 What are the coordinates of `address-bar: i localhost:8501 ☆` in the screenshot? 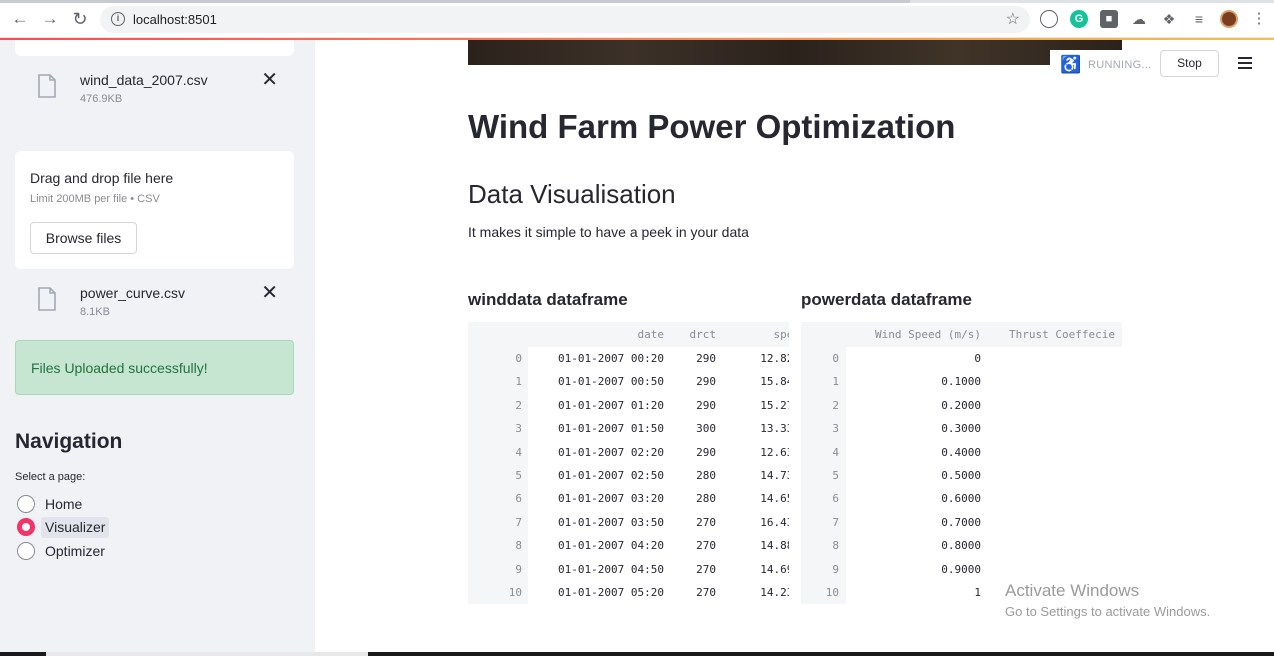 It's located at (565, 19).